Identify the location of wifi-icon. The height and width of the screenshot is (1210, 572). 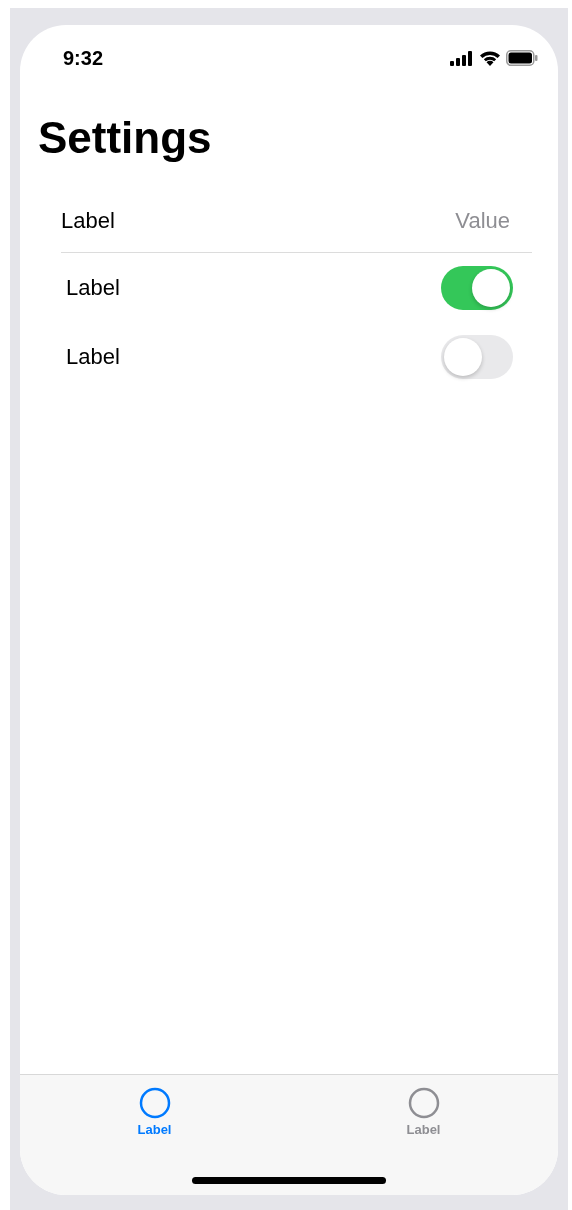
(490, 58).